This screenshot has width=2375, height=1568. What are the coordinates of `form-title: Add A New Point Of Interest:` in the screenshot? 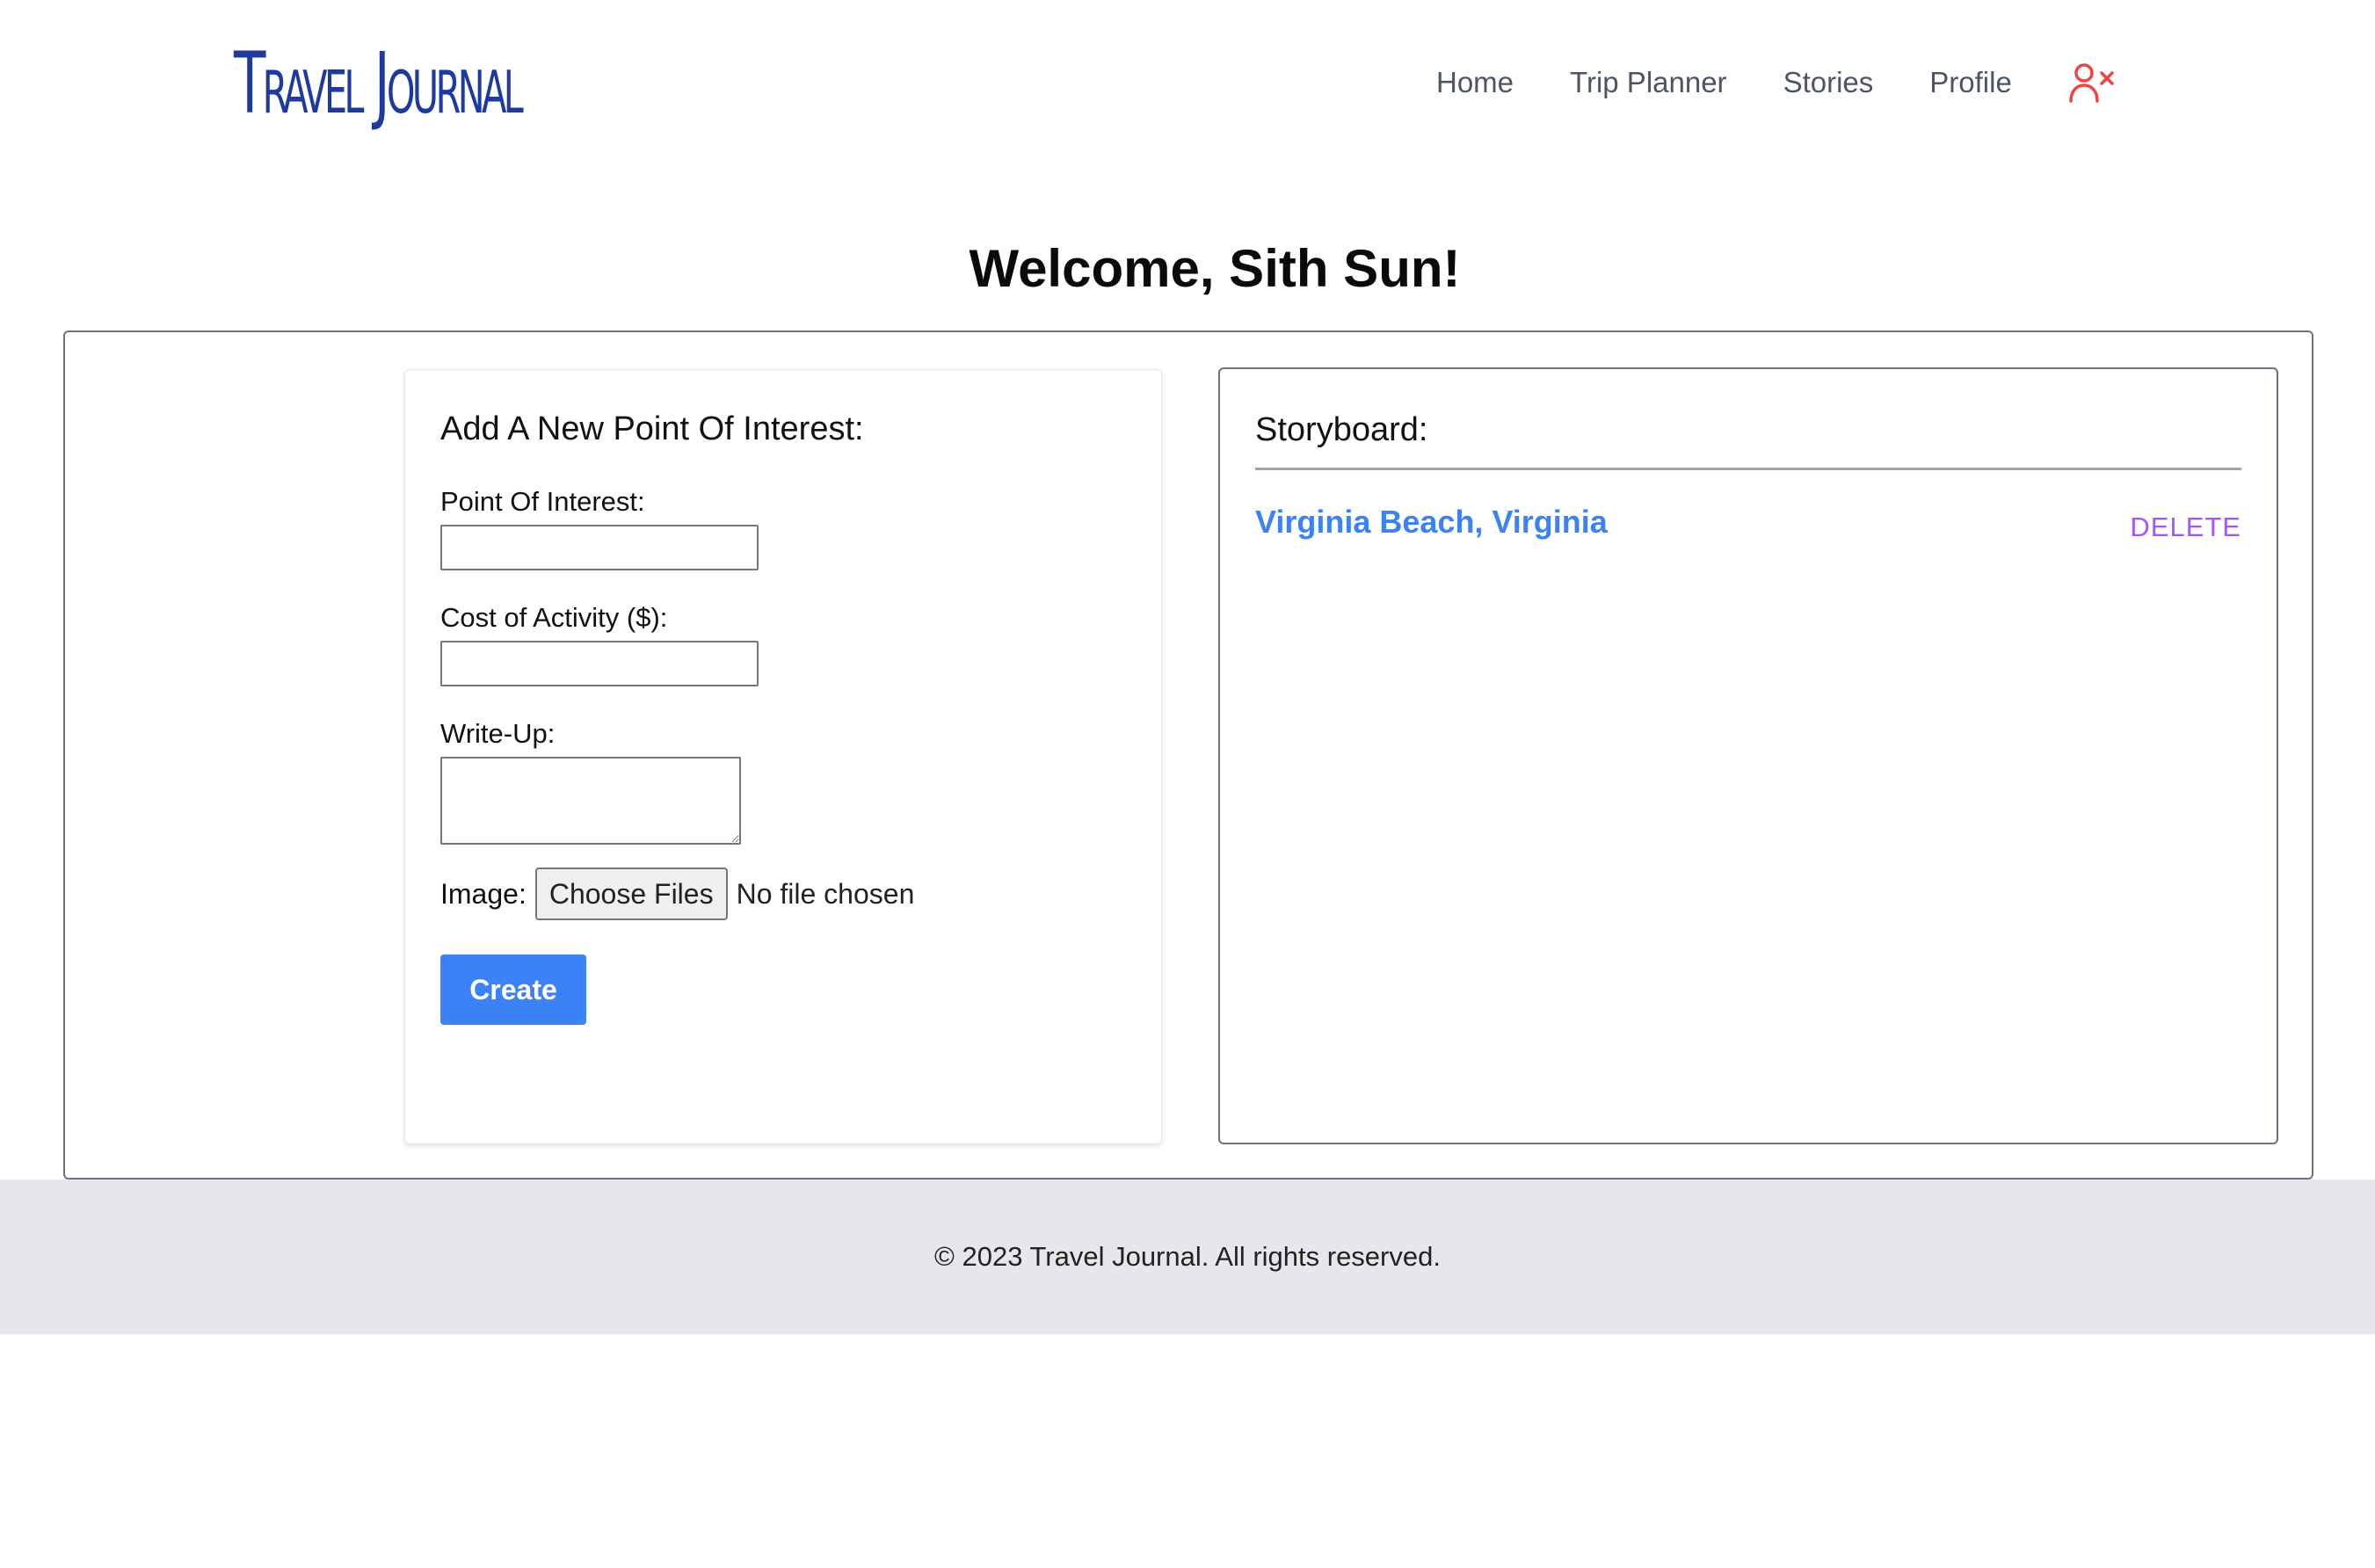 It's located at (652, 428).